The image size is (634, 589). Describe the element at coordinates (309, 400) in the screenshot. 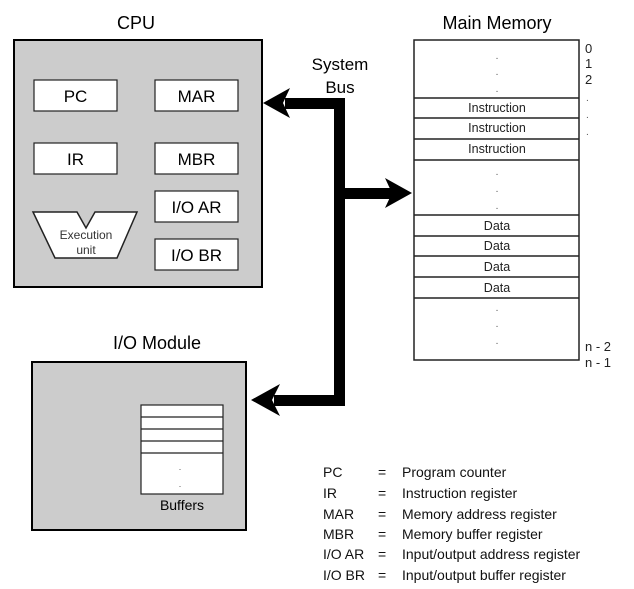

I see `bus-io-branch` at that location.